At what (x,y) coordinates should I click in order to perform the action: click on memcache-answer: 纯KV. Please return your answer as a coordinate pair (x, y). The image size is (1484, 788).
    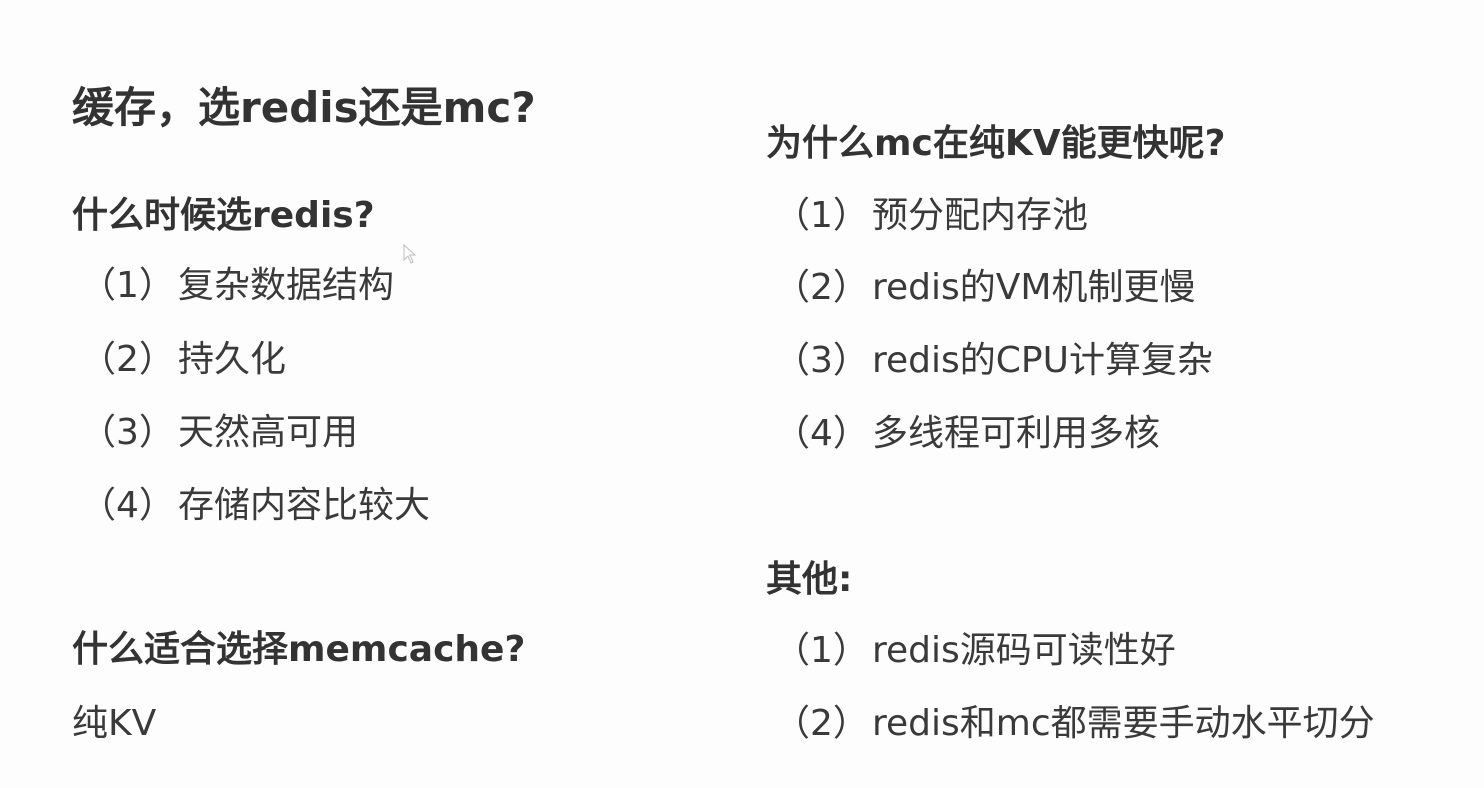
    Looking at the image, I should click on (114, 723).